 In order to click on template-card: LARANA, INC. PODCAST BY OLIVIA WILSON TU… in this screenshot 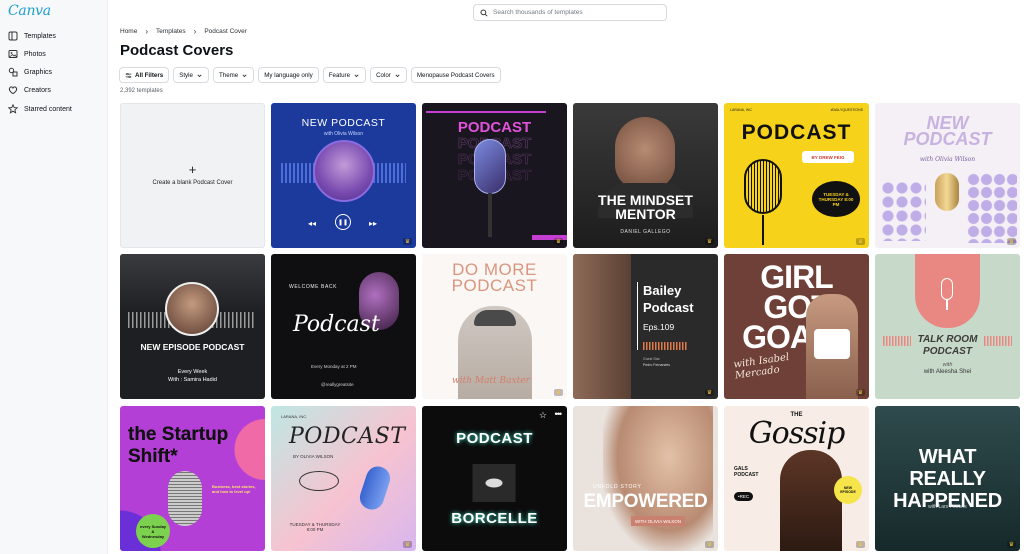, I will do `click(343, 478)`.